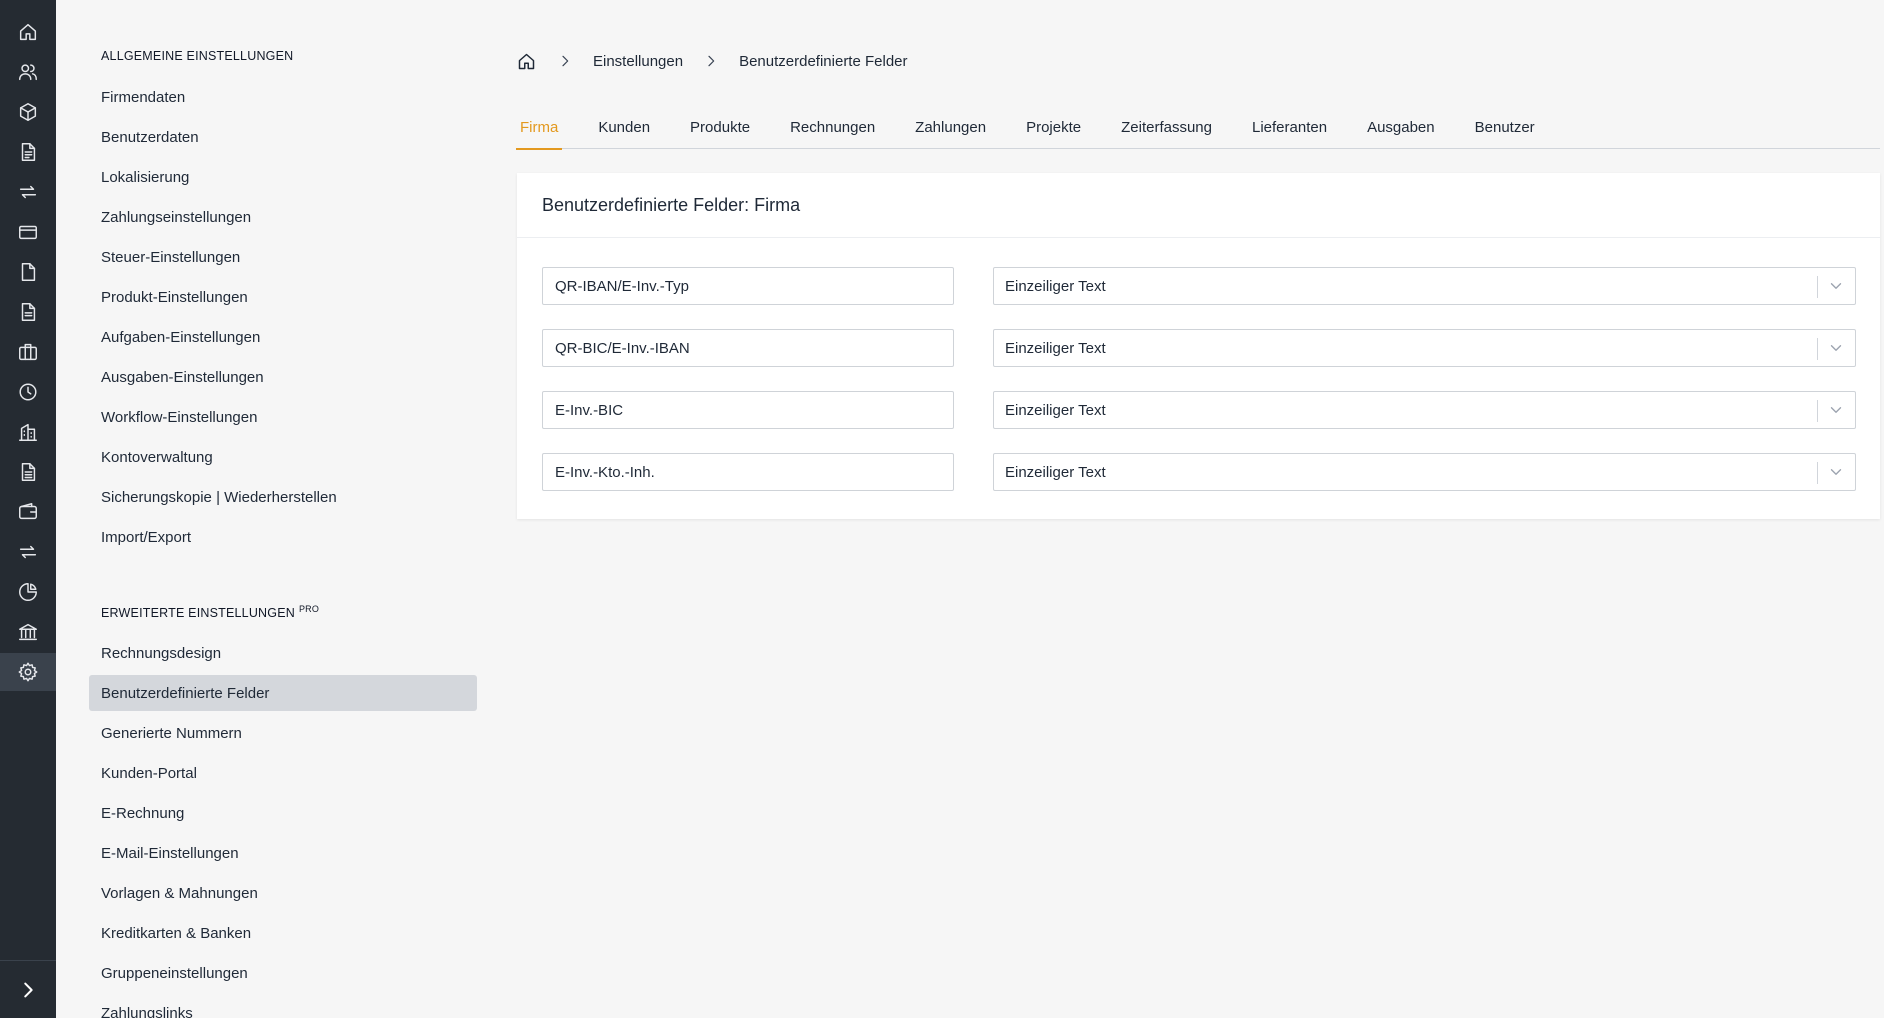 This screenshot has height=1018, width=1884. What do you see at coordinates (174, 297) in the screenshot?
I see `nav-item-label: Produkt-Einstellungen` at bounding box center [174, 297].